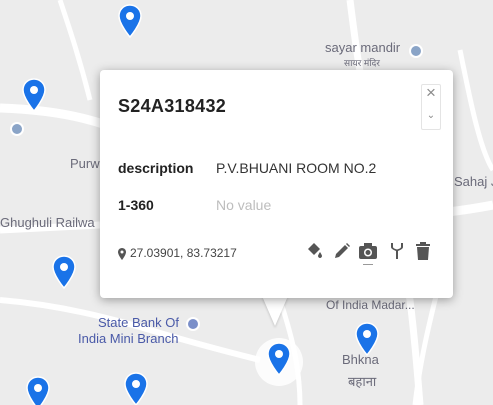  Describe the element at coordinates (128, 338) in the screenshot. I see `map-label-state-bank-2: India Mini Branch` at that location.